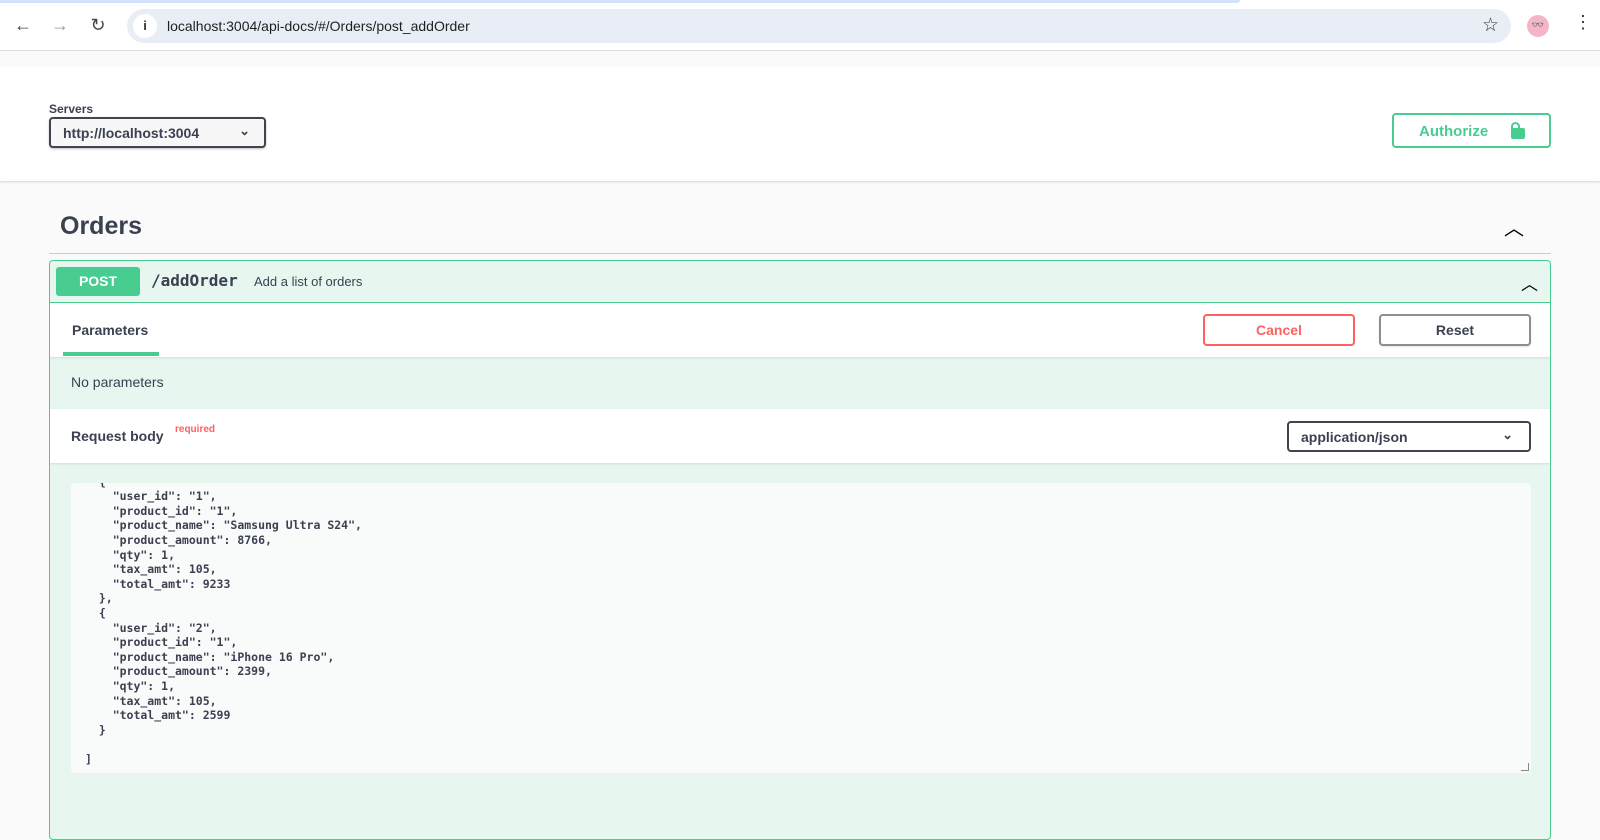 Image resolution: width=1600 pixels, height=840 pixels. What do you see at coordinates (800, 253) in the screenshot?
I see `divider` at bounding box center [800, 253].